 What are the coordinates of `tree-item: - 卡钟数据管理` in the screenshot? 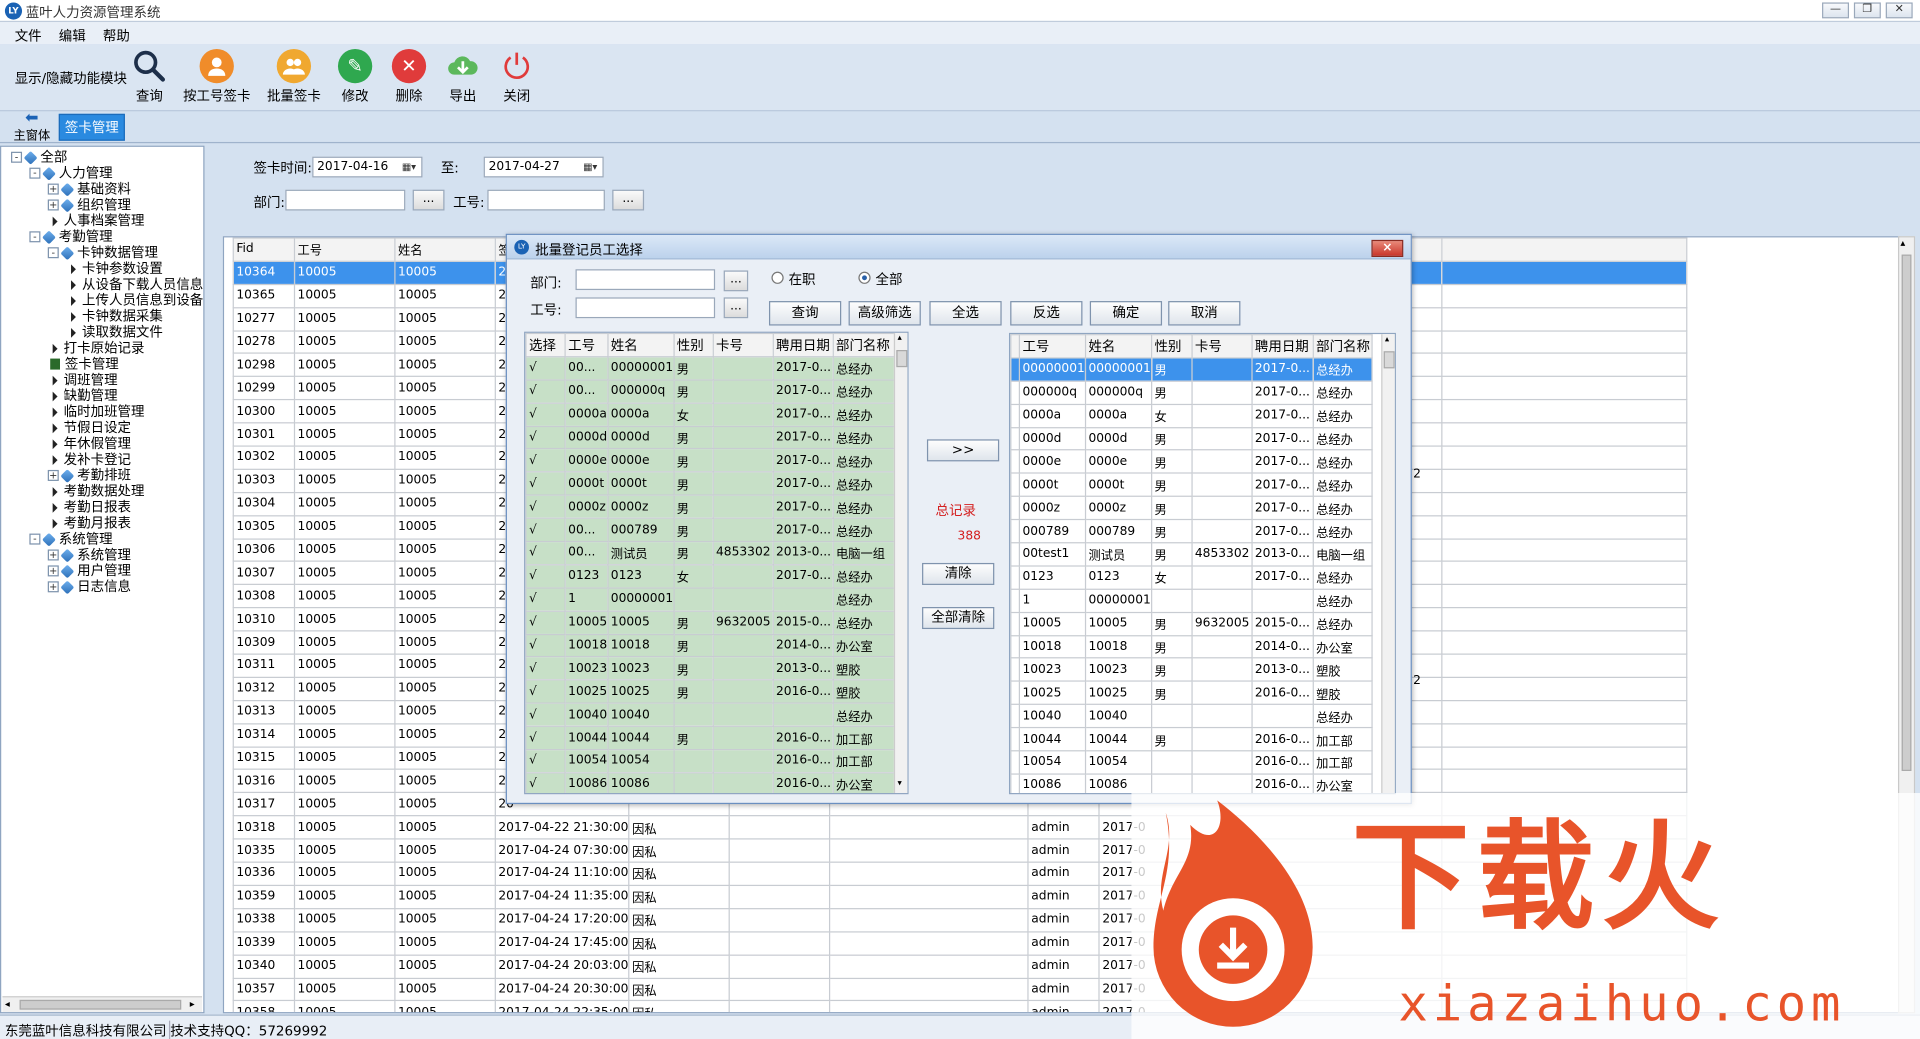 It's located at (102, 253).